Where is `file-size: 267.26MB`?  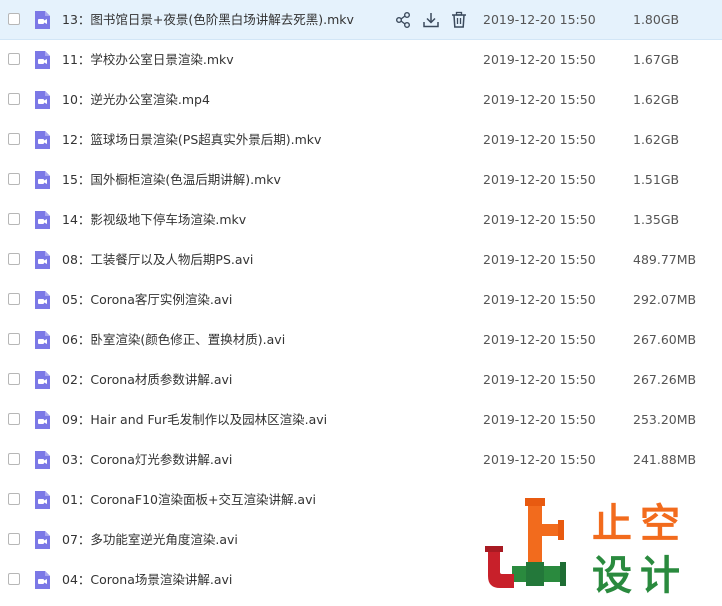 file-size: 267.26MB is located at coordinates (665, 379).